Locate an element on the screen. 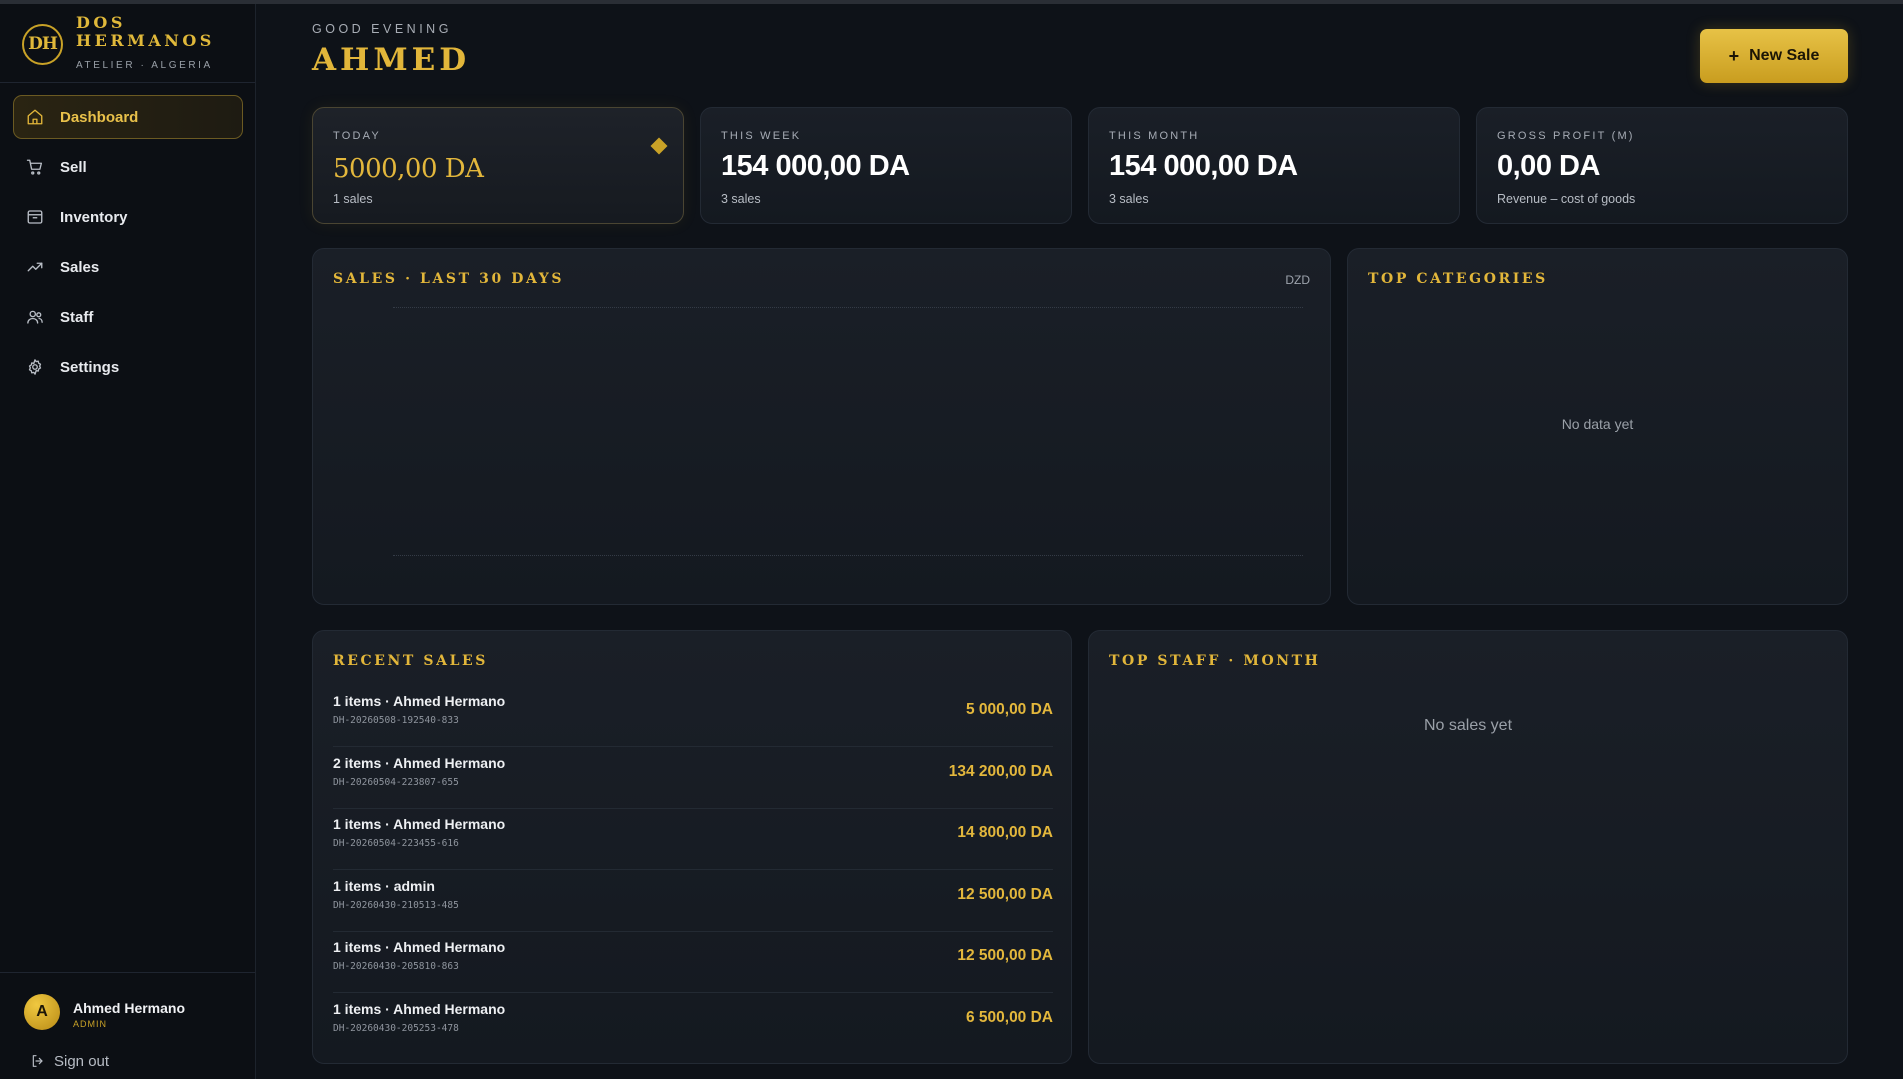 The image size is (1903, 1079). panel-title: RECENT SALES is located at coordinates (411, 661).